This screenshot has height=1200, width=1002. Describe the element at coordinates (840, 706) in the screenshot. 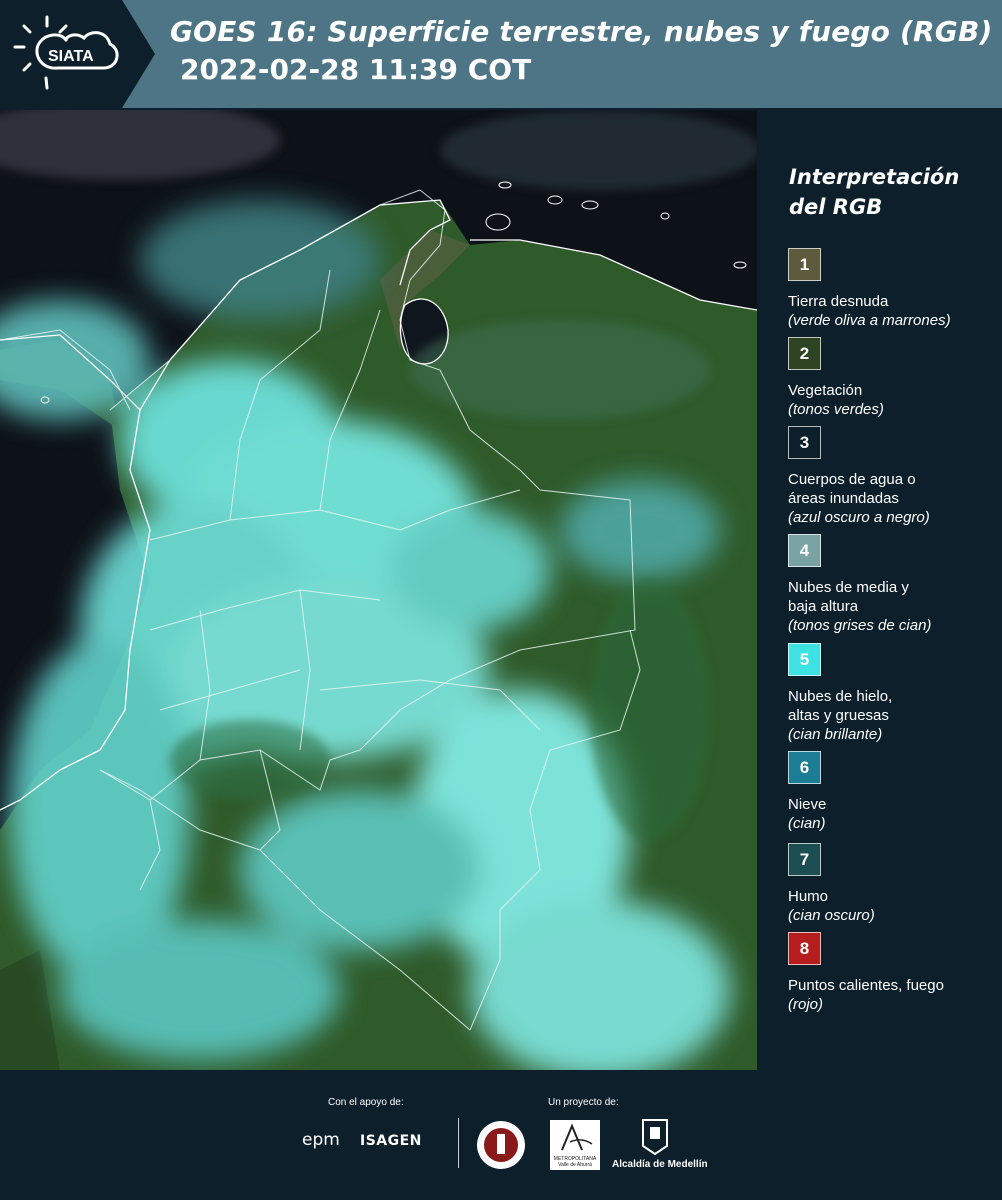

I see `legend-item-label: Nubes de hielo, altas y gruesas` at that location.